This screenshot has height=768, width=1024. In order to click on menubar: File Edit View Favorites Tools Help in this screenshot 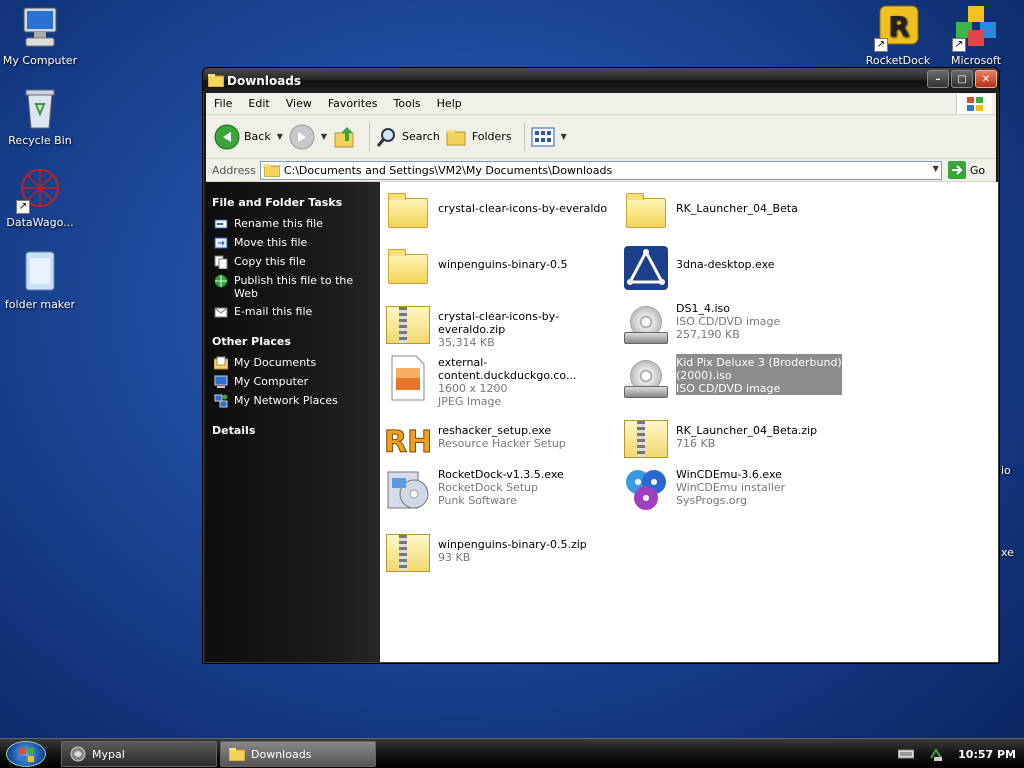, I will do `click(601, 104)`.